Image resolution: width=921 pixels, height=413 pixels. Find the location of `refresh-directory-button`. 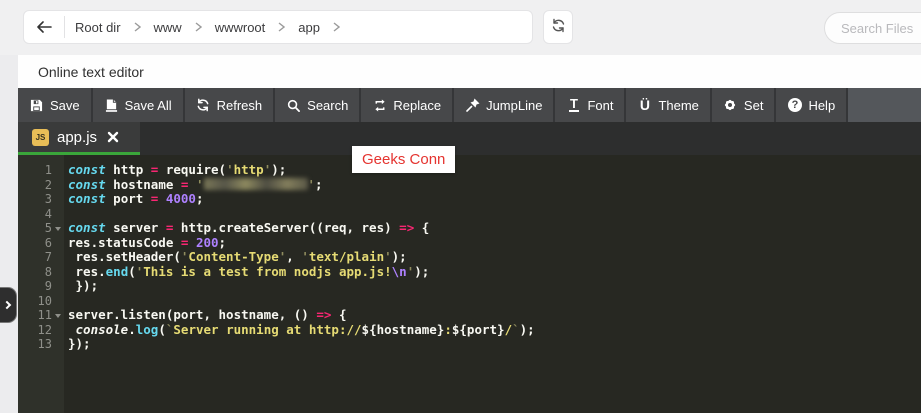

refresh-directory-button is located at coordinates (558, 27).